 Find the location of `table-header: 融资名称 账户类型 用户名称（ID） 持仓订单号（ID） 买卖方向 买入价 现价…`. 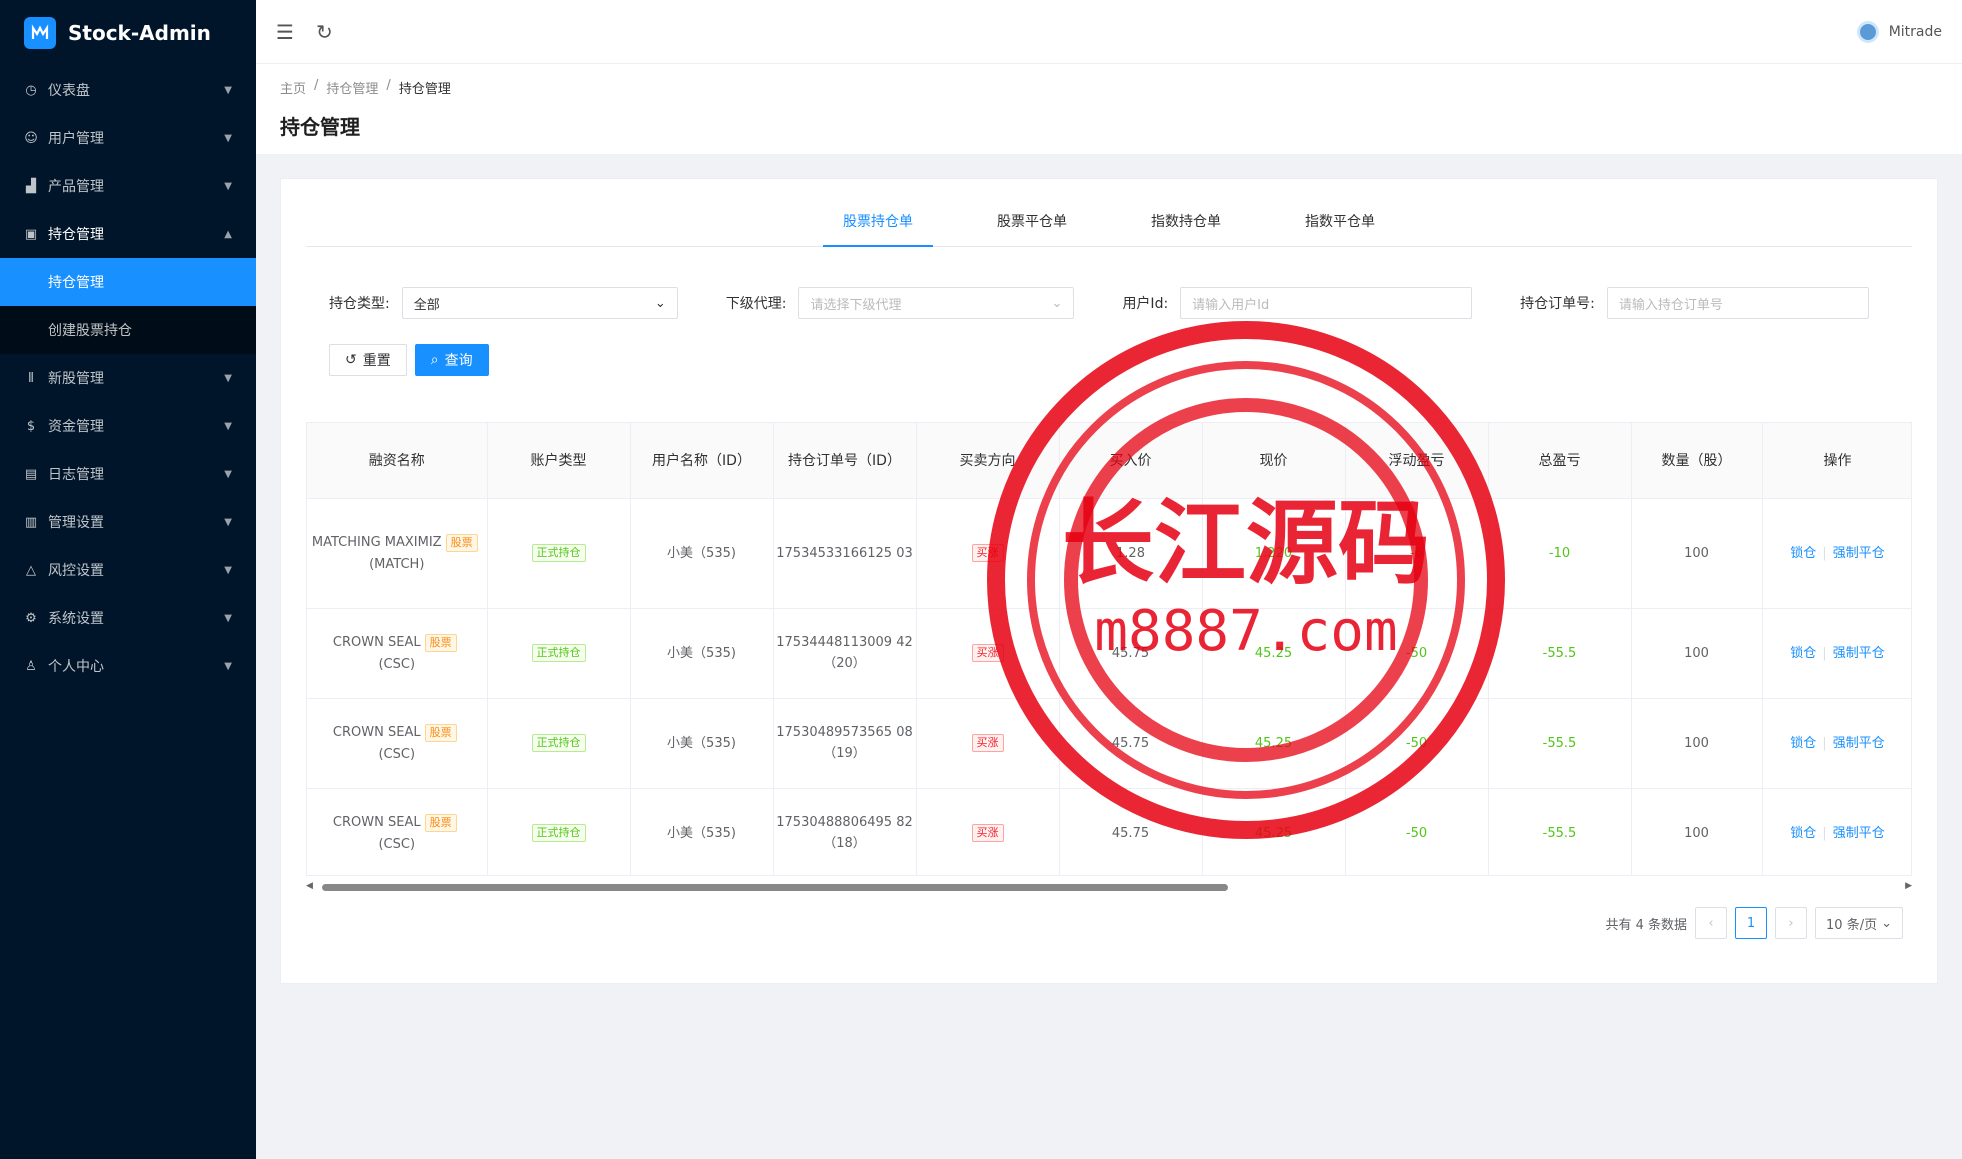

table-header: 融资名称 账户类型 用户名称（ID） 持仓订单号（ID） 买卖方向 买入价 现价… is located at coordinates (1109, 461).